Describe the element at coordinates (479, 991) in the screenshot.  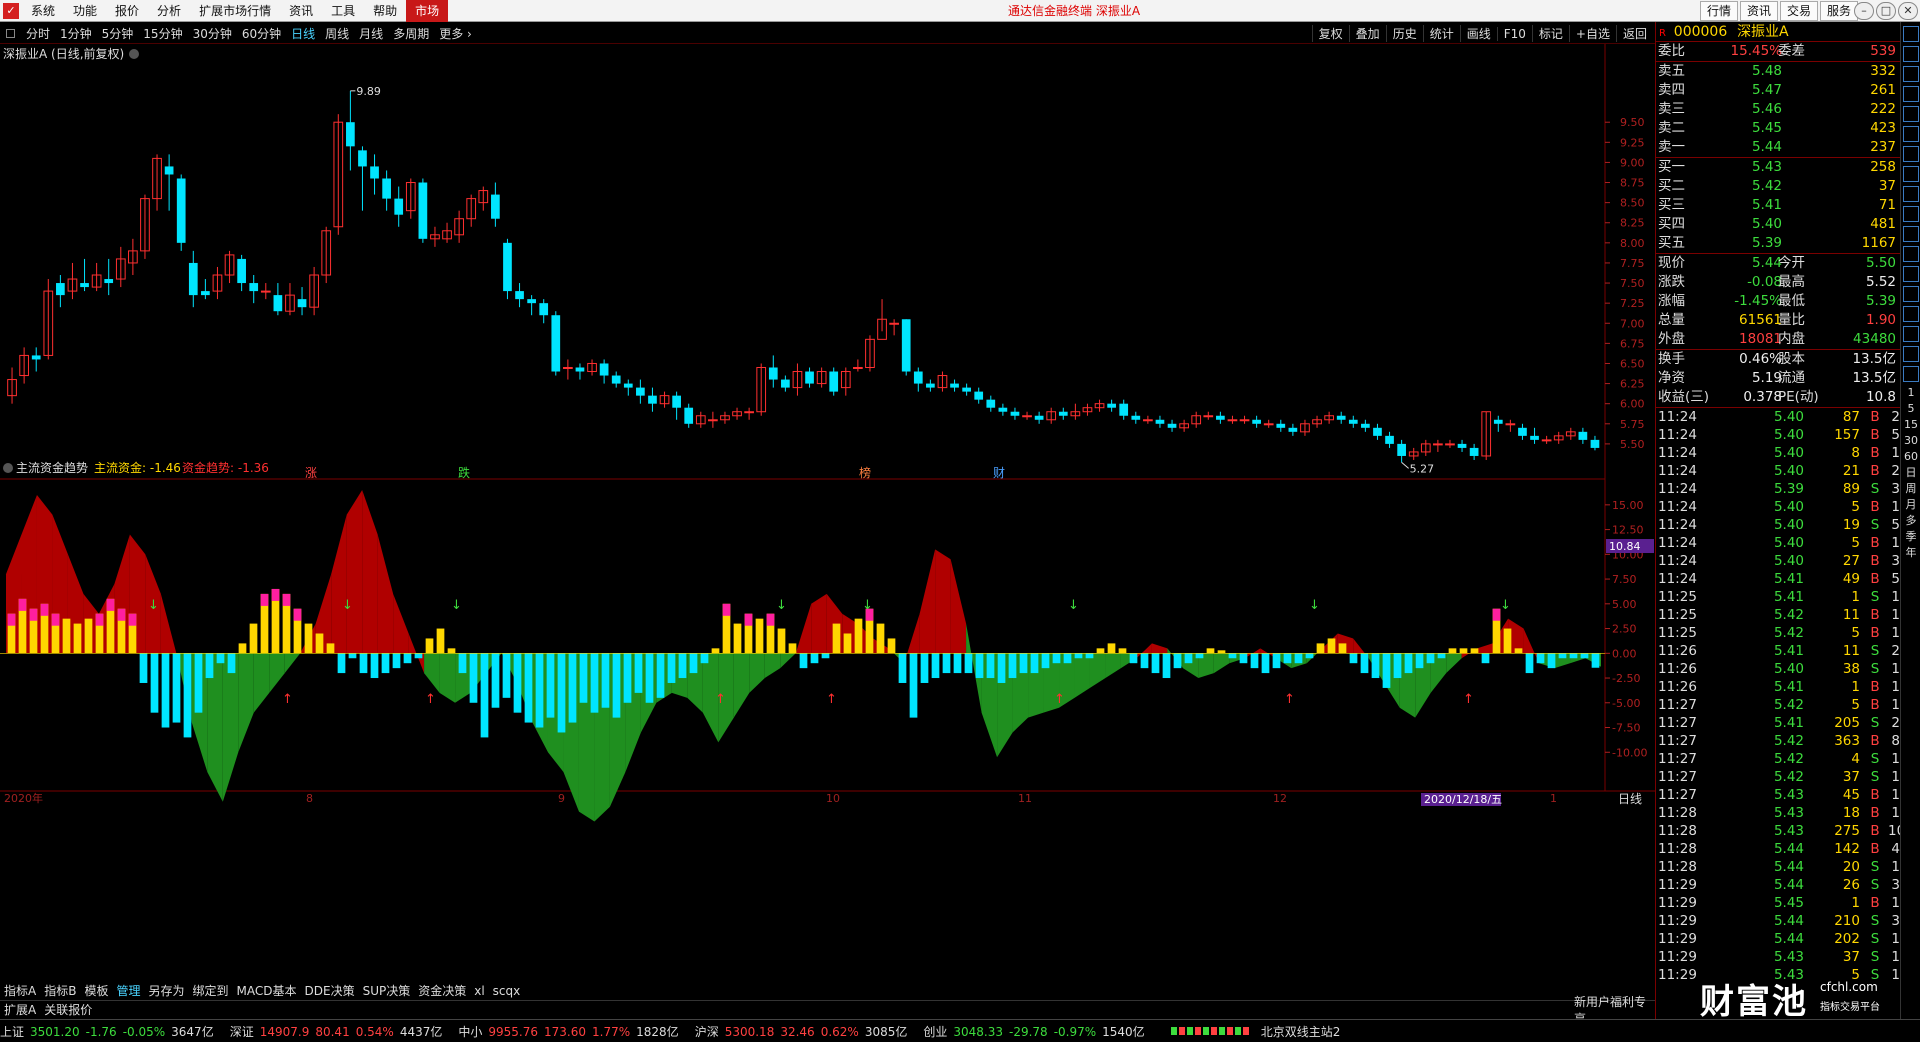
I see `tab-xl: xl` at that location.